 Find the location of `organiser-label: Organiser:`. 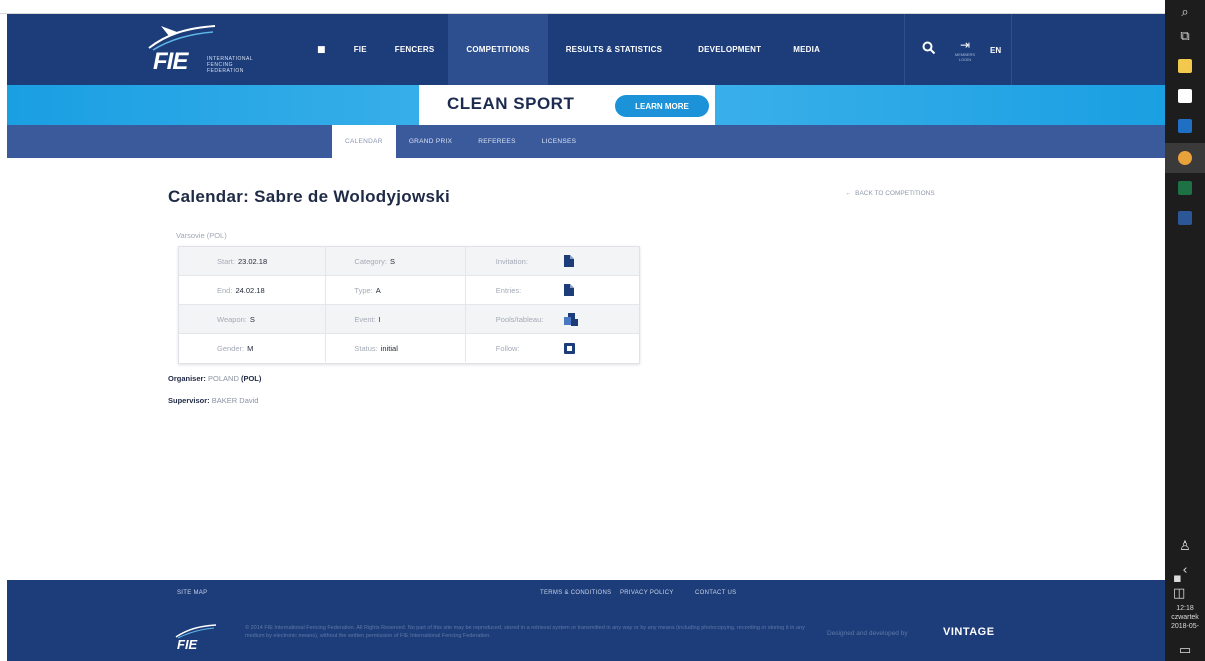

organiser-label: Organiser: is located at coordinates (187, 378).